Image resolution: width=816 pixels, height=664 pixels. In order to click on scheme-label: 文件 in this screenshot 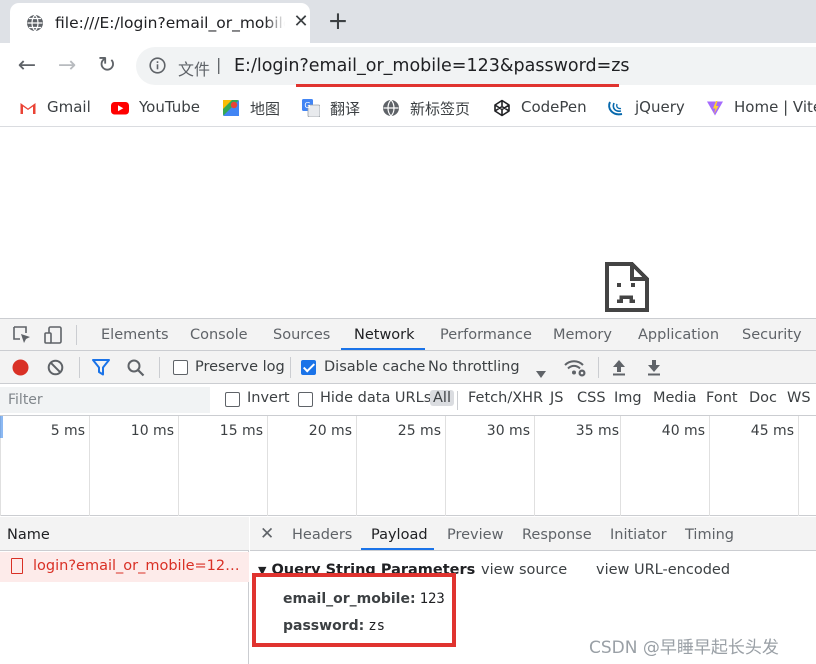, I will do `click(194, 69)`.